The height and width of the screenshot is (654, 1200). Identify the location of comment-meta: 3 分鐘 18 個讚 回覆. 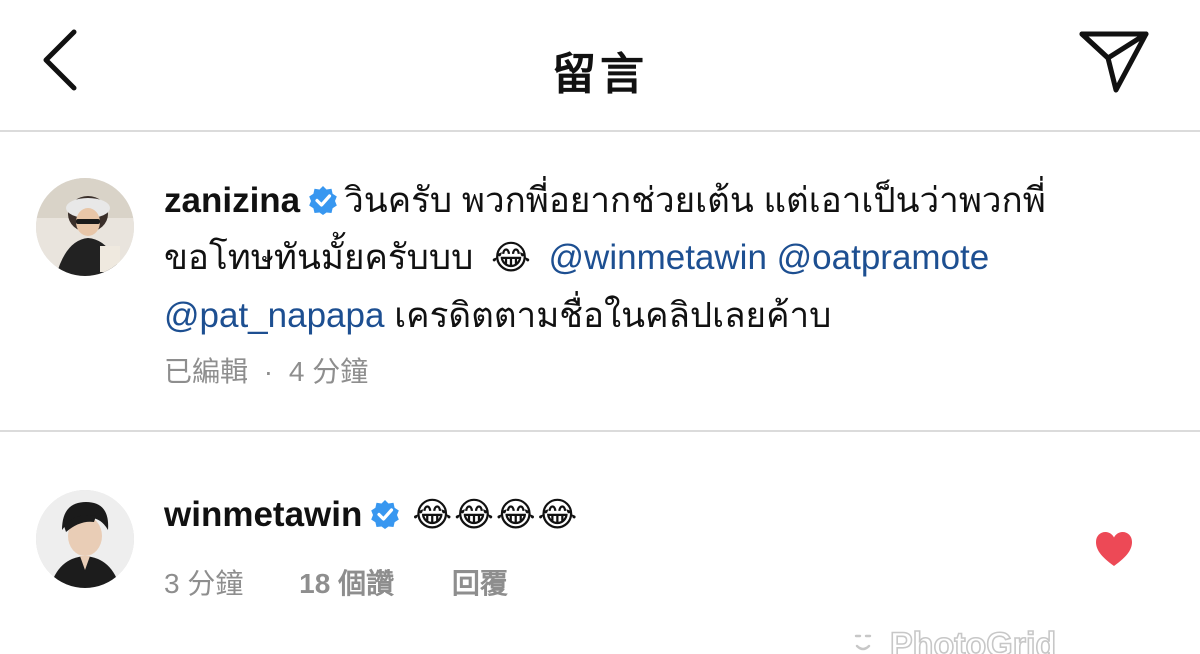
(336, 582).